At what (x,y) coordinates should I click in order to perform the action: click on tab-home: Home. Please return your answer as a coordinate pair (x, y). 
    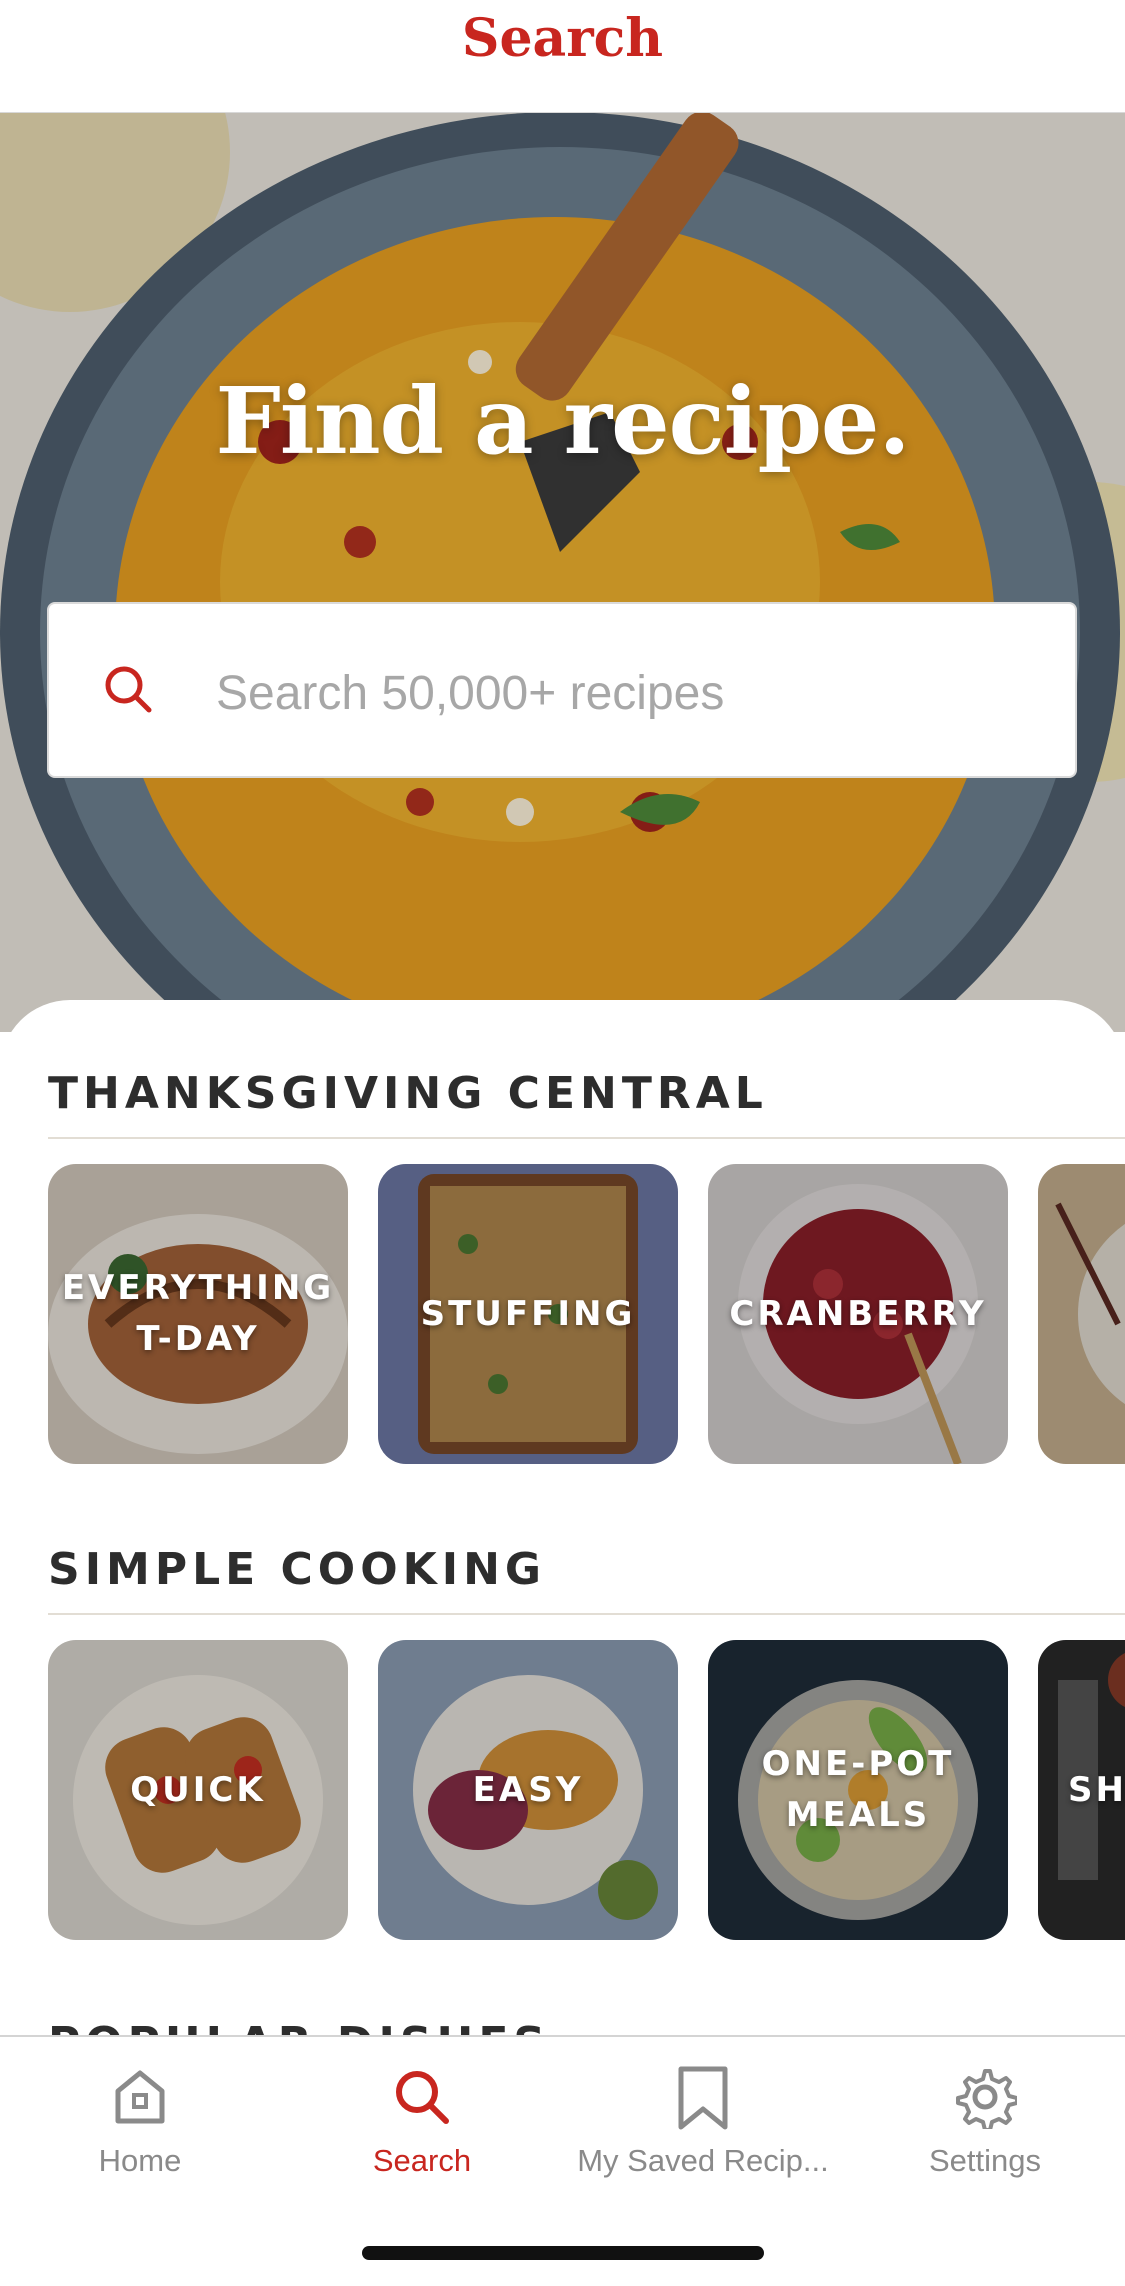
    Looking at the image, I should click on (140, 2122).